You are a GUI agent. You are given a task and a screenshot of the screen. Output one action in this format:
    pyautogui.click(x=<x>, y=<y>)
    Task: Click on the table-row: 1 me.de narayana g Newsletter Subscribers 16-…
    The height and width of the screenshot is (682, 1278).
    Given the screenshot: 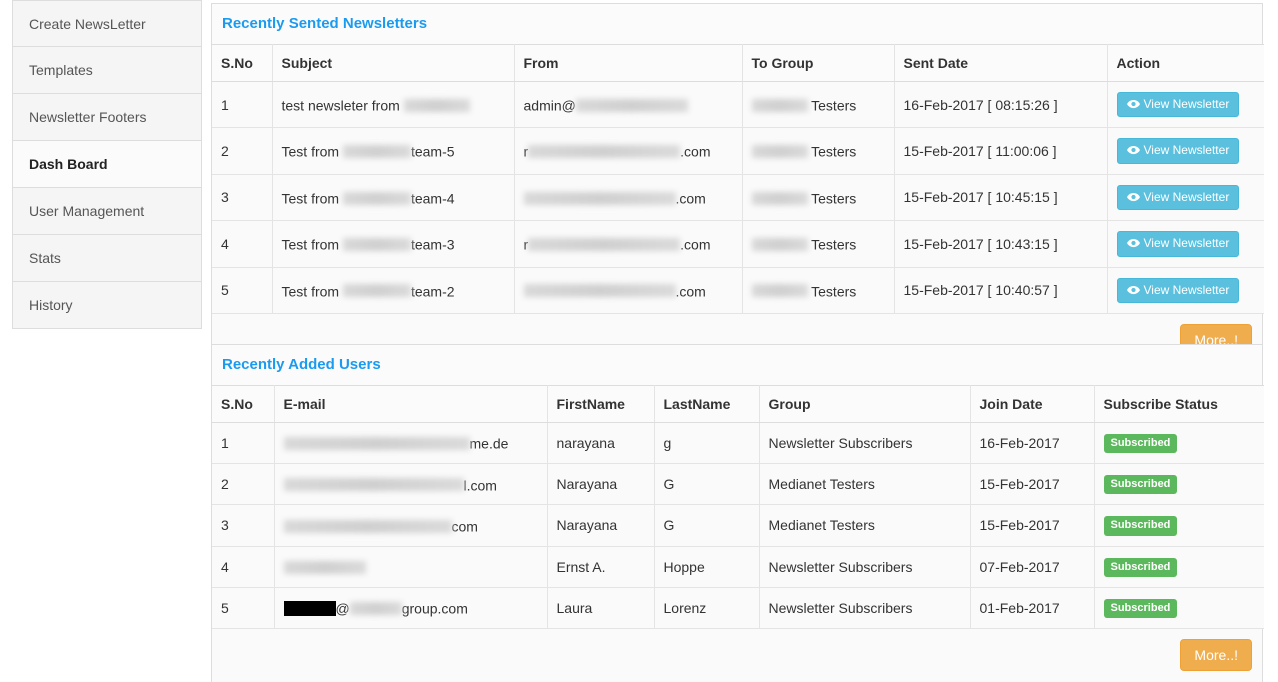 What is the action you would take?
    pyautogui.click(x=738, y=443)
    